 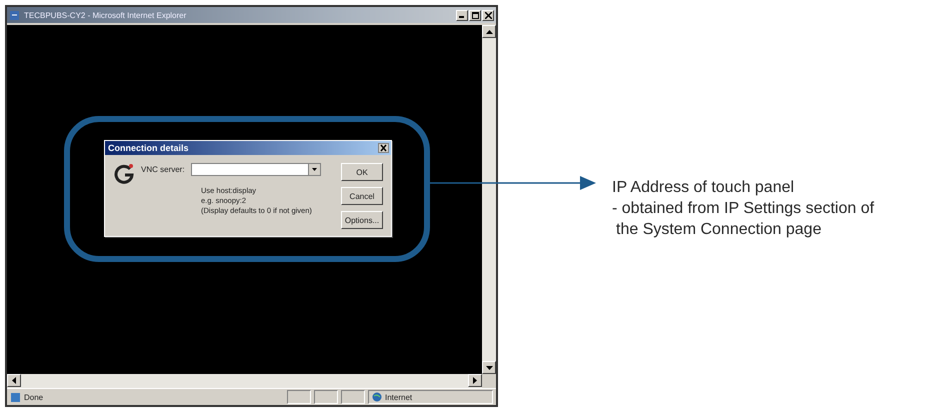 I want to click on globe-icon, so click(x=377, y=397).